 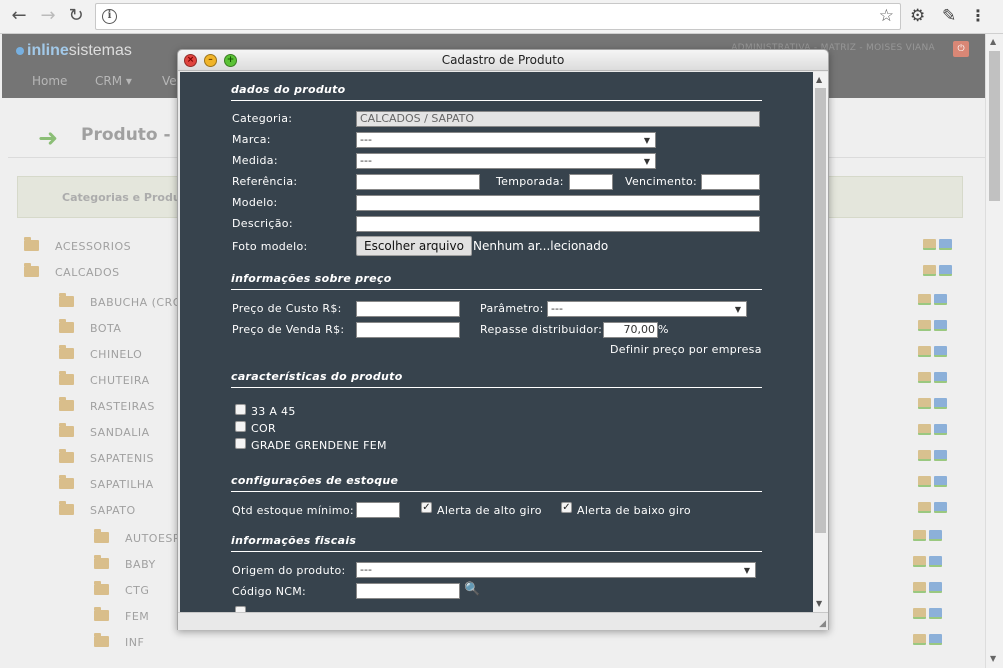 I want to click on section-preco: informações sobre preço, so click(x=496, y=281).